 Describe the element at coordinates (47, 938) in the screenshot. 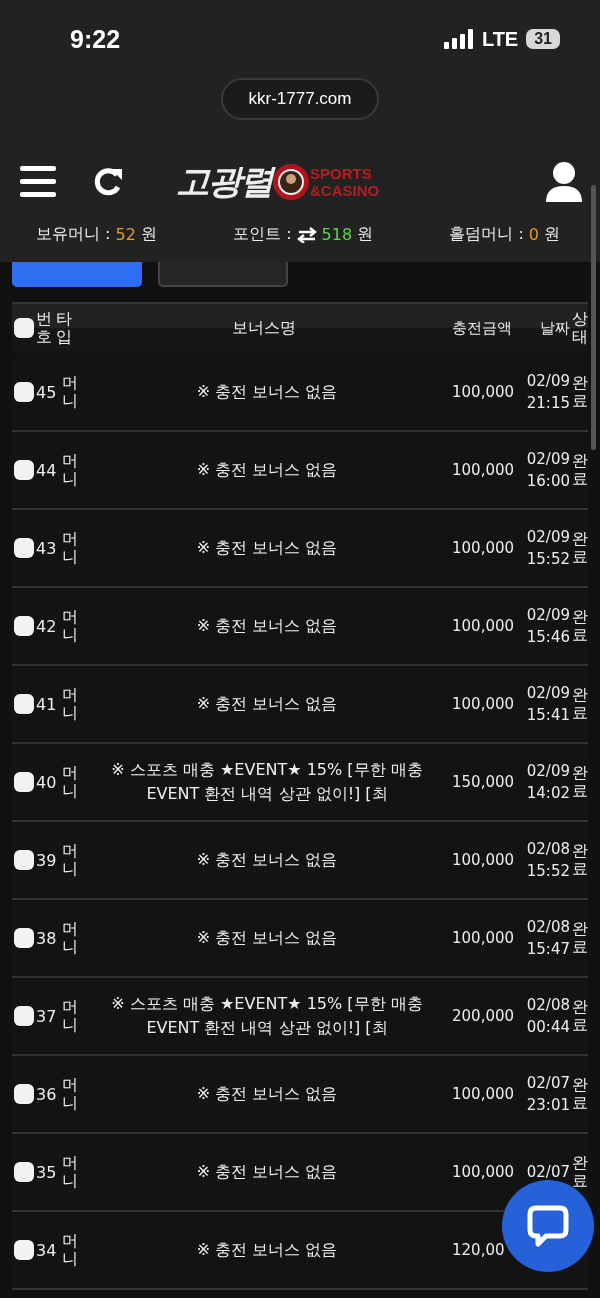

I see `table-cell: 38` at that location.